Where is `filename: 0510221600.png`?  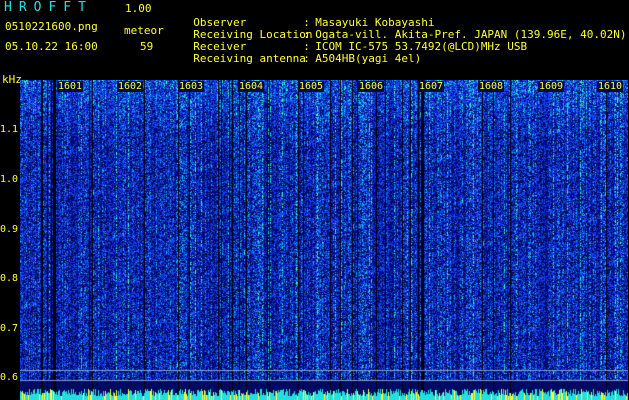 filename: 0510221600.png is located at coordinates (51, 26).